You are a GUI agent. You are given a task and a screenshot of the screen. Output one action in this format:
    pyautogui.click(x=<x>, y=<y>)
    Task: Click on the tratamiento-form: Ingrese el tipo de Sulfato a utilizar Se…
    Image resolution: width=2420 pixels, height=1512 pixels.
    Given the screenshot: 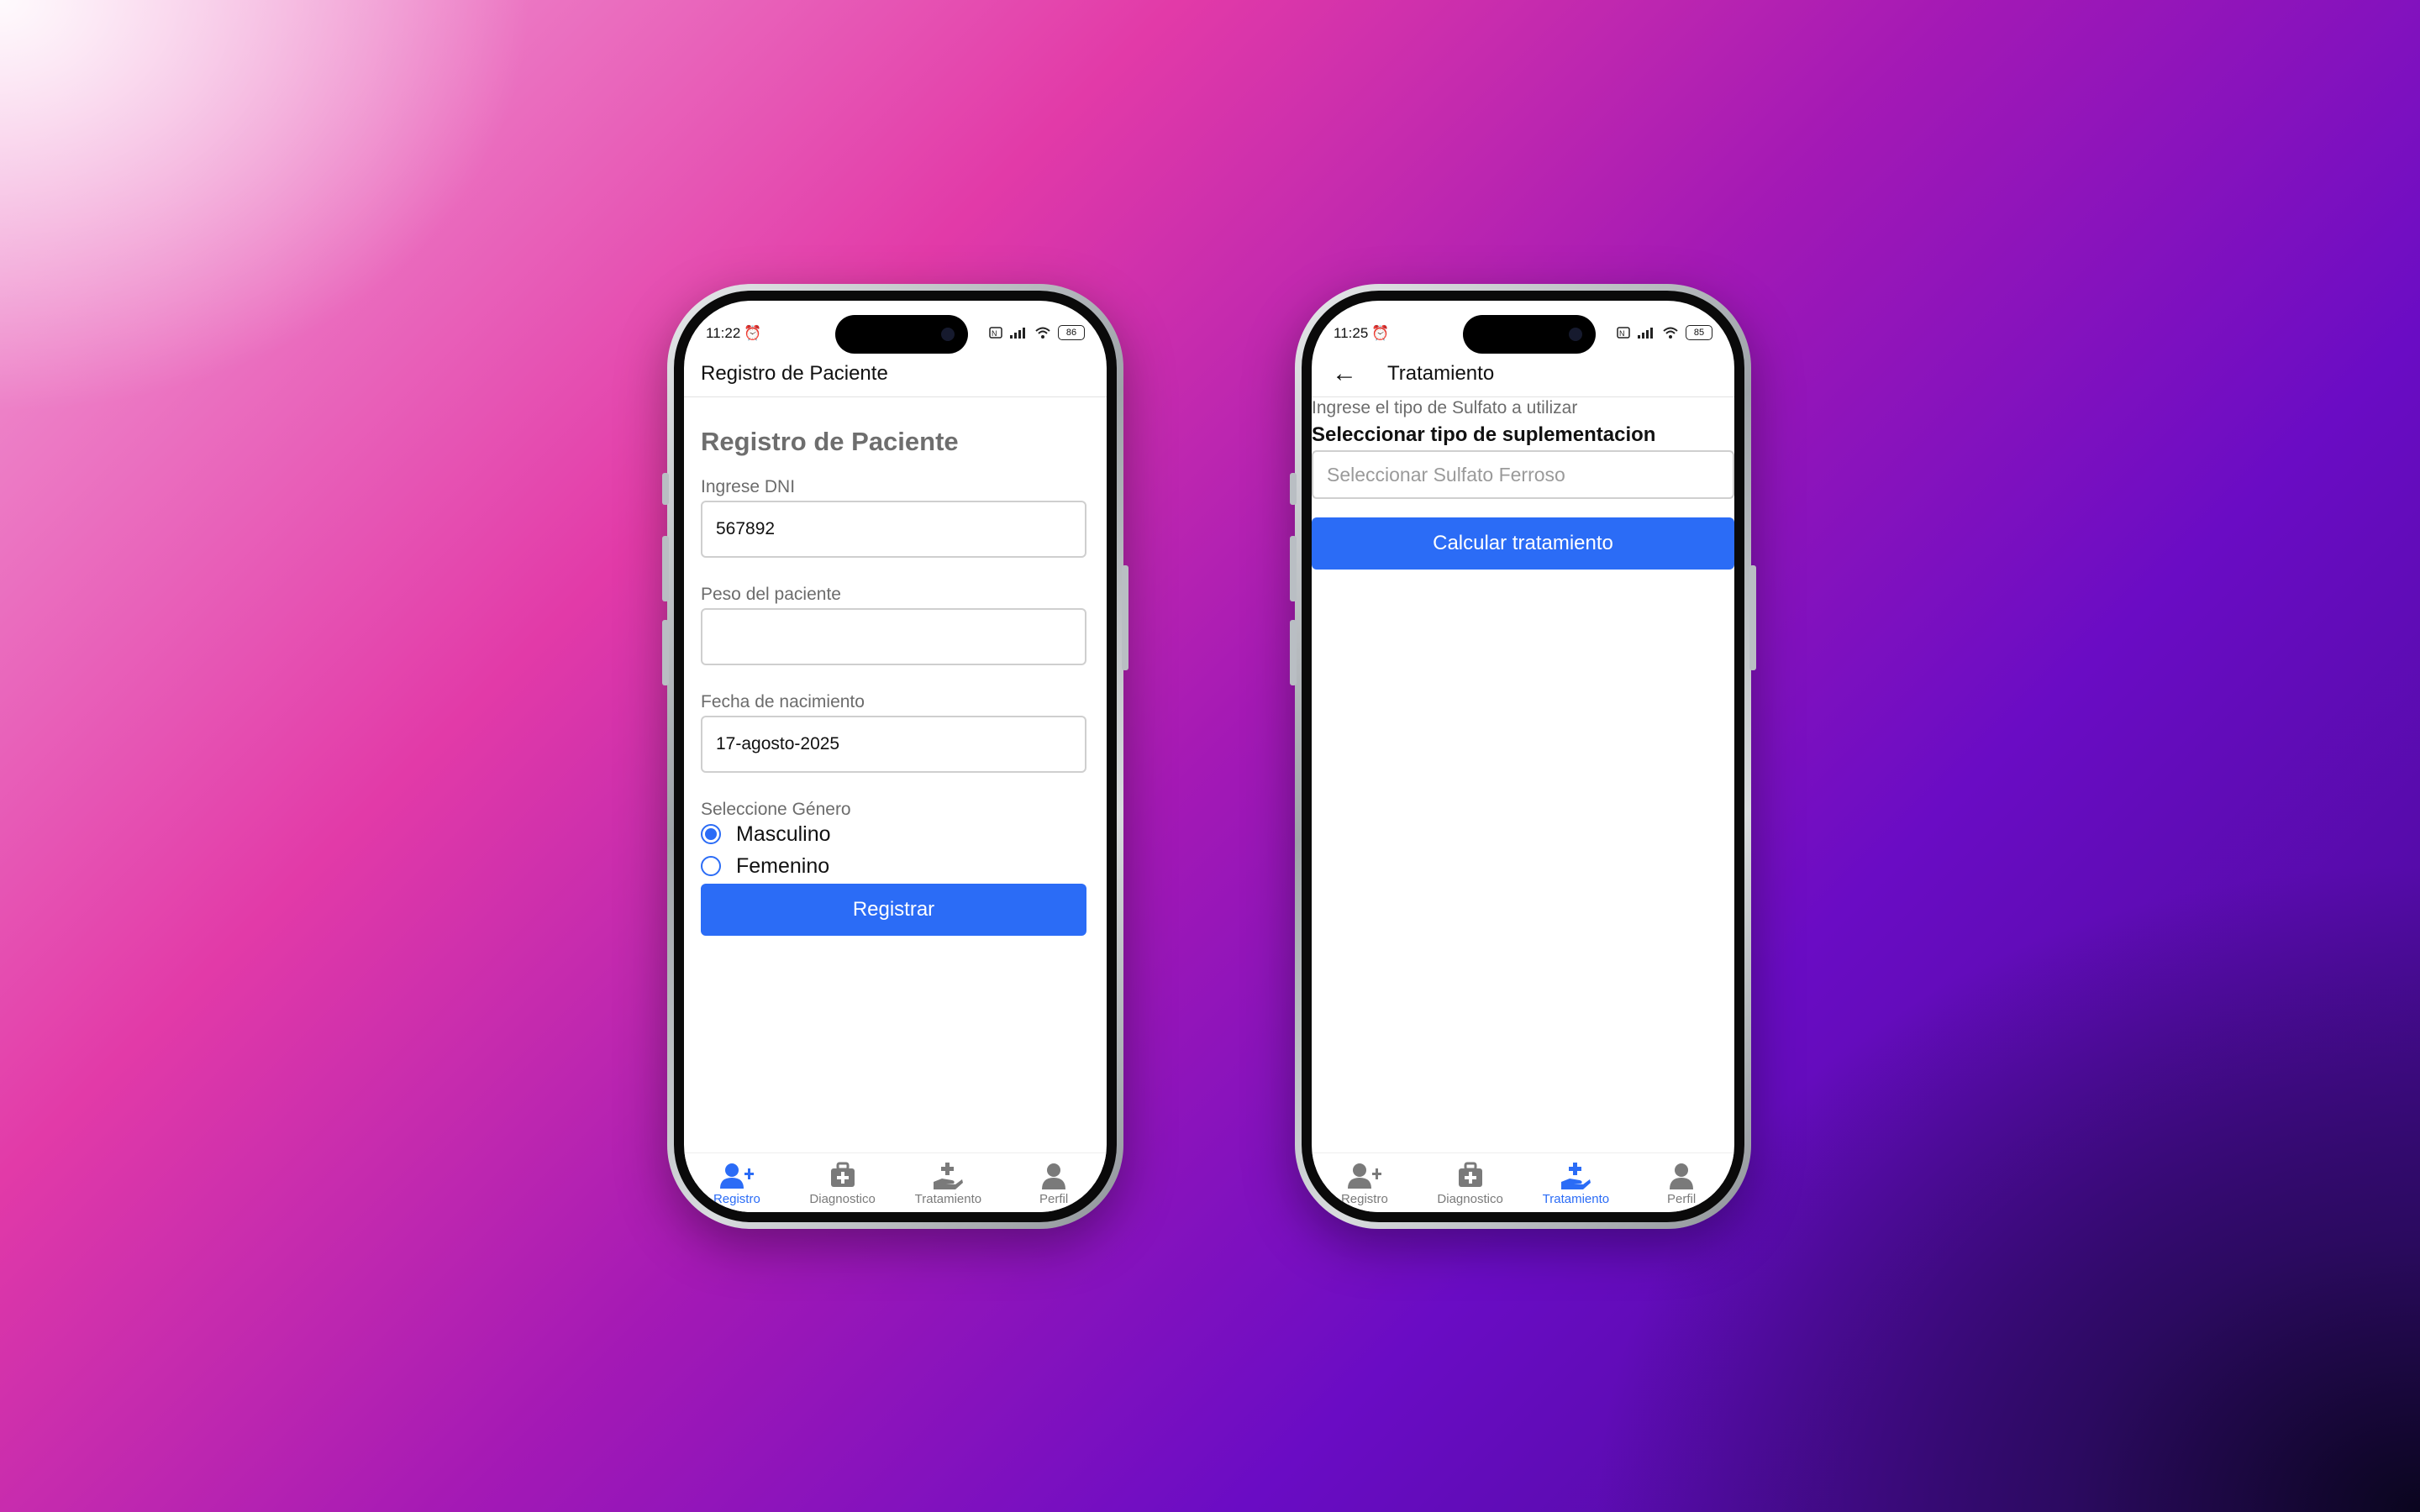 What is the action you would take?
    pyautogui.click(x=1523, y=771)
    